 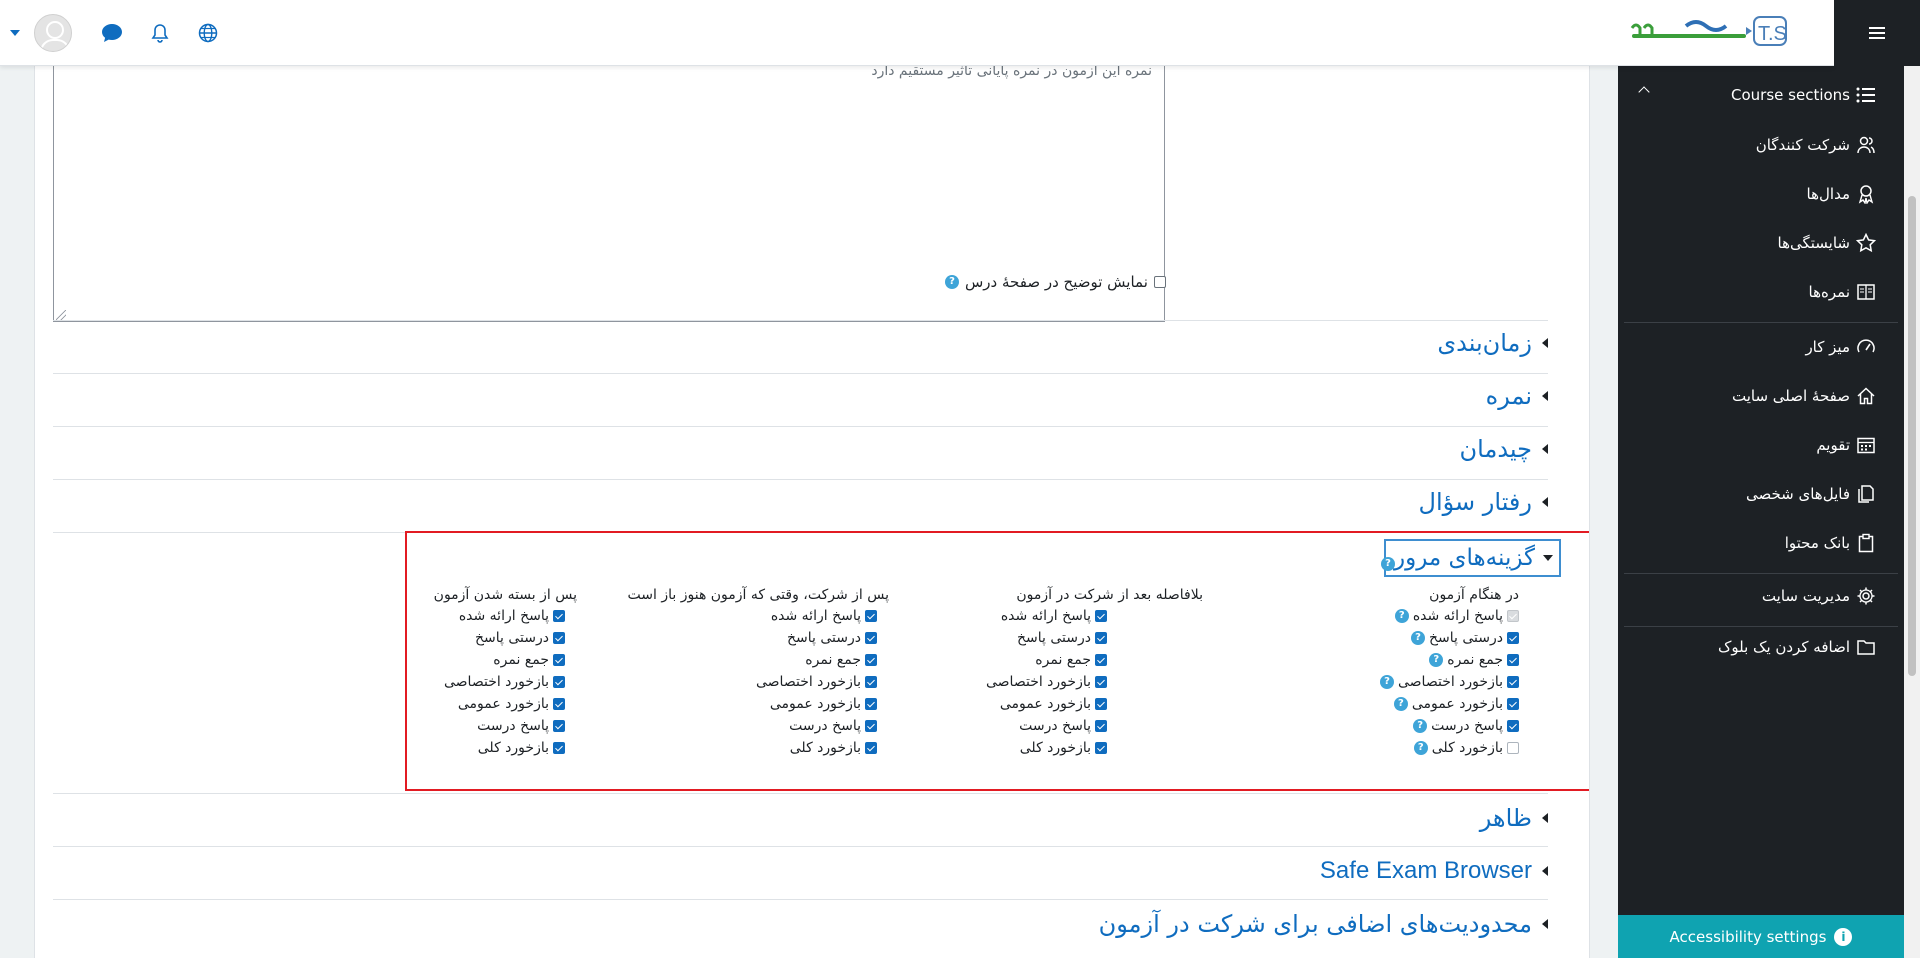 What do you see at coordinates (61, 315) in the screenshot?
I see `resize-grip-icon` at bounding box center [61, 315].